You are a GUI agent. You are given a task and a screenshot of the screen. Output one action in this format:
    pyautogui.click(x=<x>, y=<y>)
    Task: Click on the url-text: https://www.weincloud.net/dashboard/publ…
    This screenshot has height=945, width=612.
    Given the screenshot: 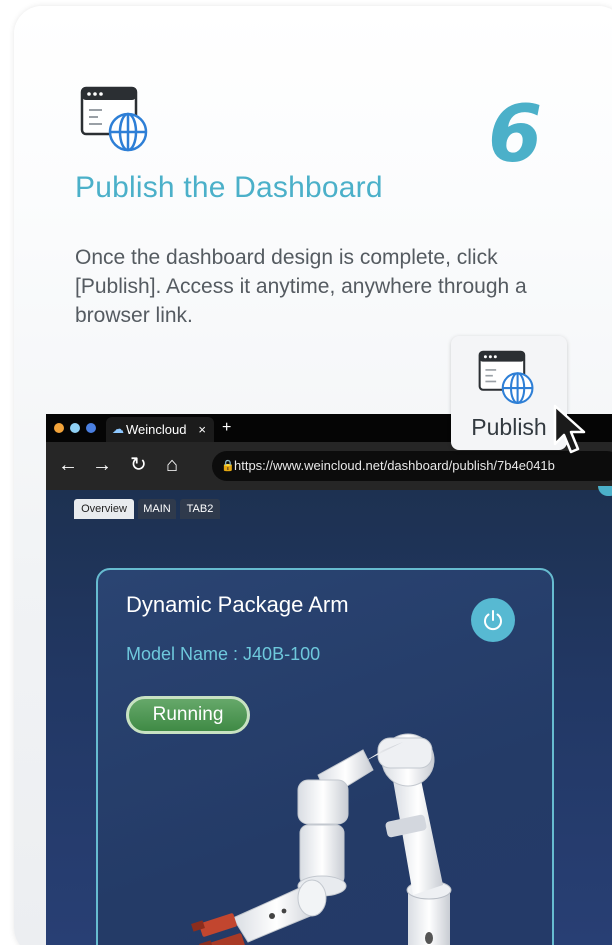 What is the action you would take?
    pyautogui.click(x=394, y=465)
    